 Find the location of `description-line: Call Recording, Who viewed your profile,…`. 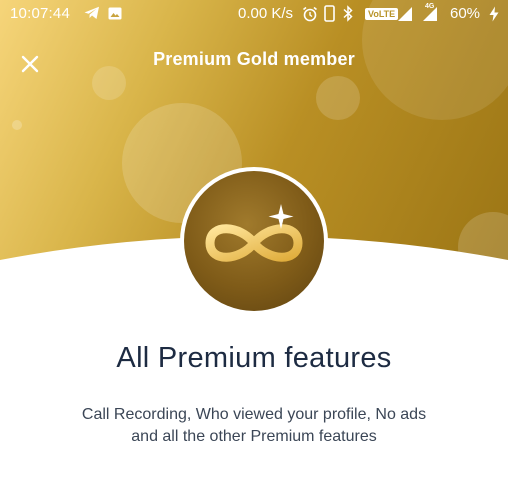

description-line: Call Recording, Who viewed your profile,… is located at coordinates (254, 414).